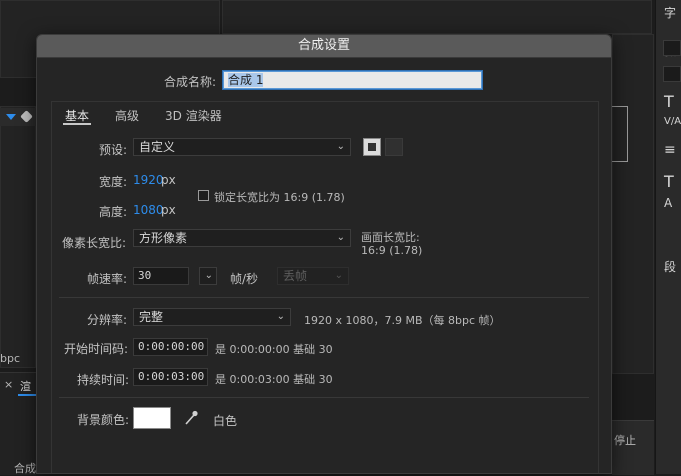 The image size is (681, 476). I want to click on frame-rate-input: 30, so click(161, 276).